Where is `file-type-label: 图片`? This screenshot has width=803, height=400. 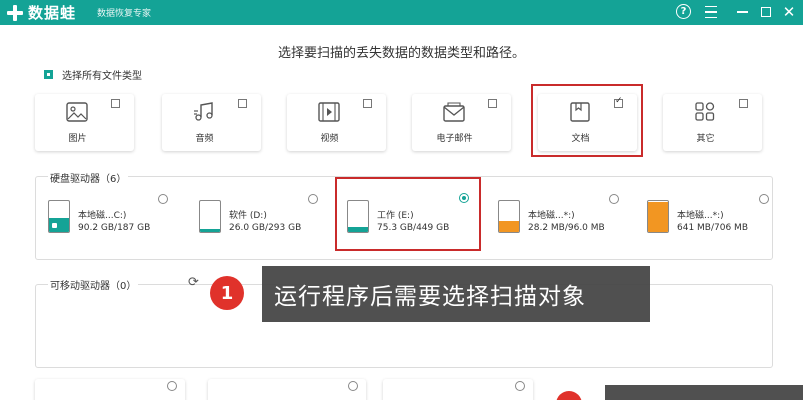 file-type-label: 图片 is located at coordinates (77, 139).